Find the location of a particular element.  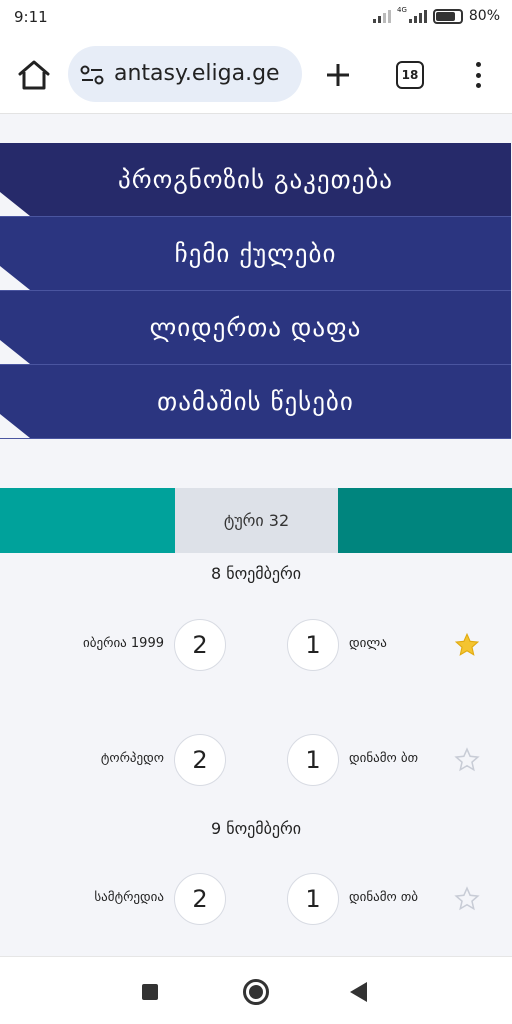

nav-label: ჩემი ქულები is located at coordinates (255, 253).